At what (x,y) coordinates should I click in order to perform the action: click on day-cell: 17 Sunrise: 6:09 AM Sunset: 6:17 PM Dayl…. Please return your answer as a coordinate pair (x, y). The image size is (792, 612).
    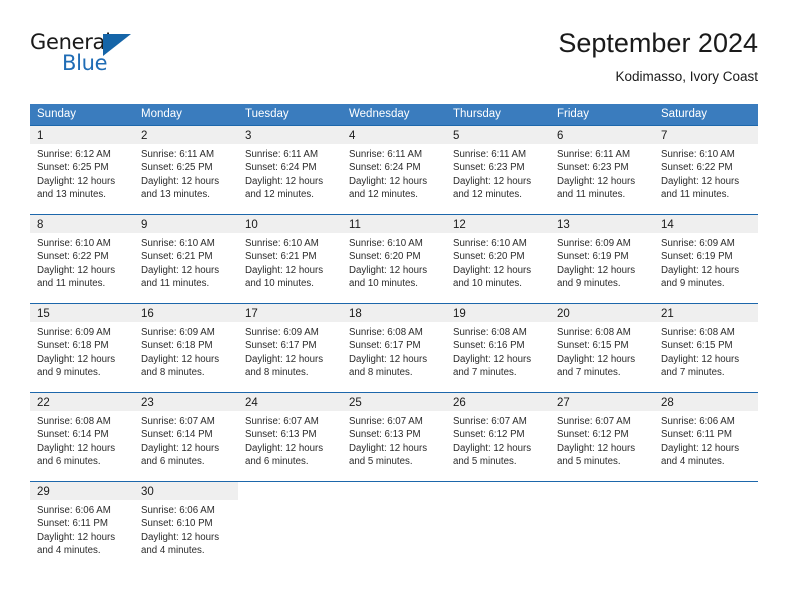
    Looking at the image, I should click on (290, 348).